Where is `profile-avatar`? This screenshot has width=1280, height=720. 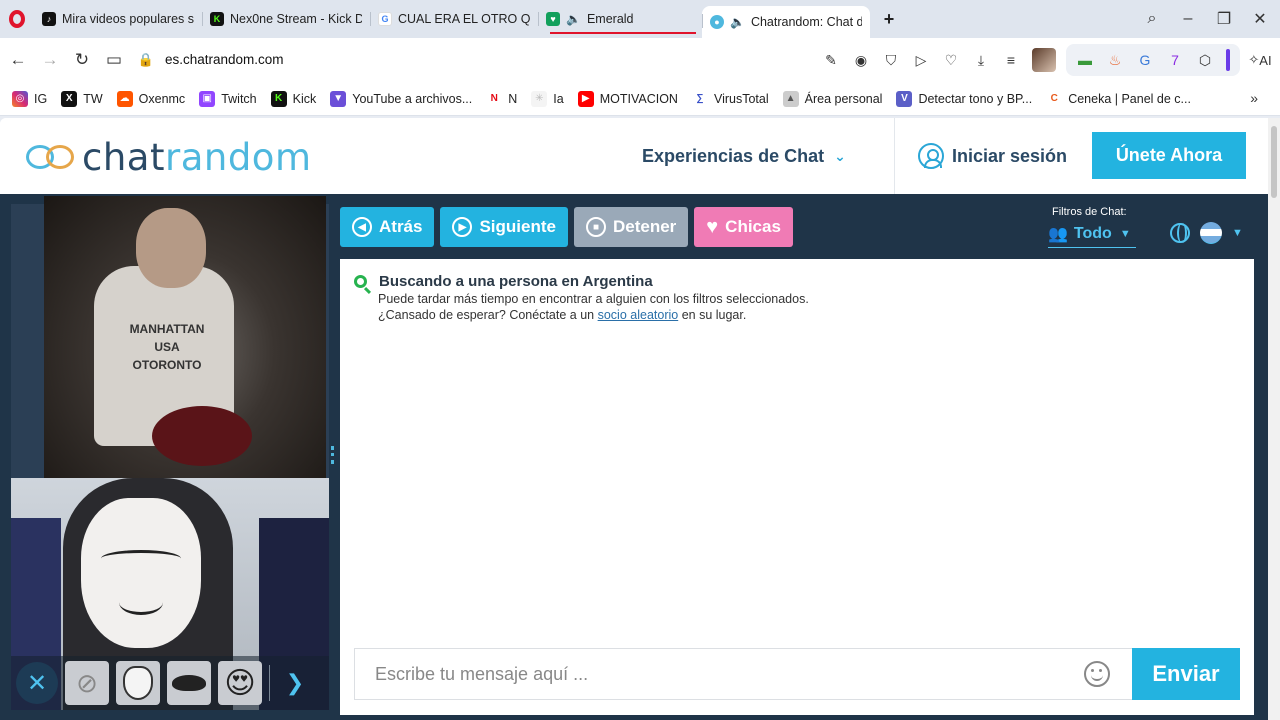 profile-avatar is located at coordinates (1044, 60).